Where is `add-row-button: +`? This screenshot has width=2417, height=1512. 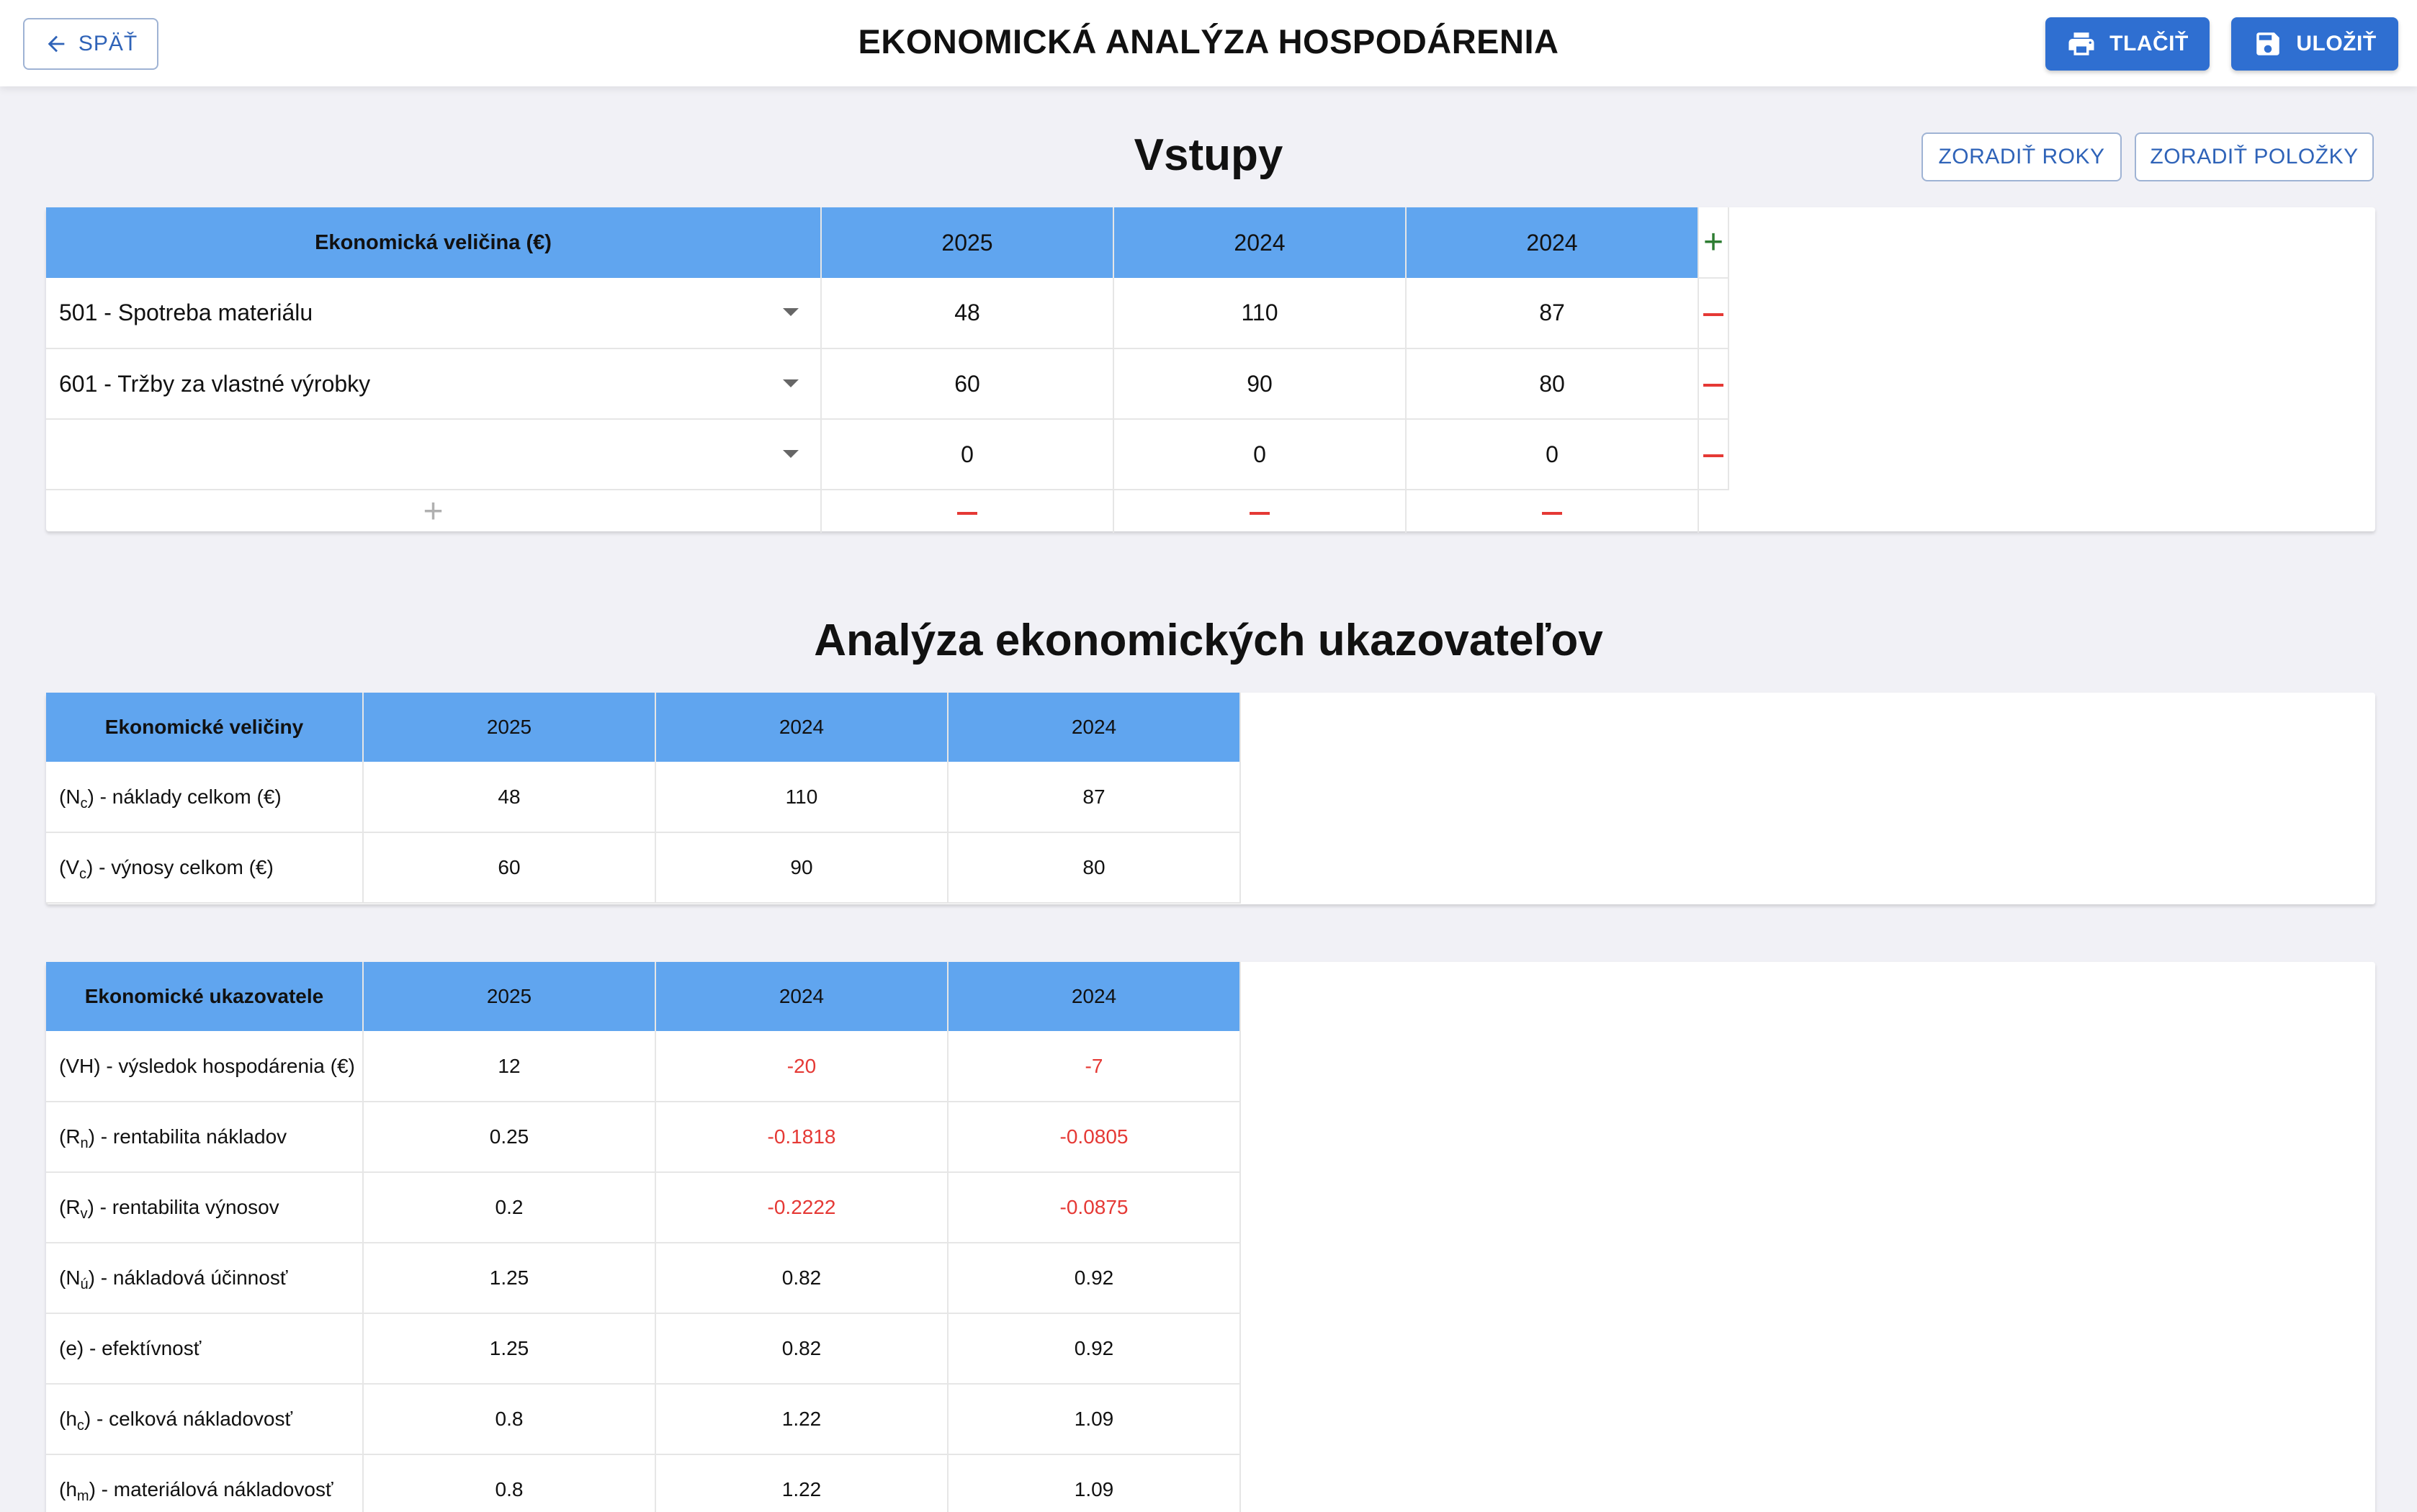
add-row-button: + is located at coordinates (434, 511).